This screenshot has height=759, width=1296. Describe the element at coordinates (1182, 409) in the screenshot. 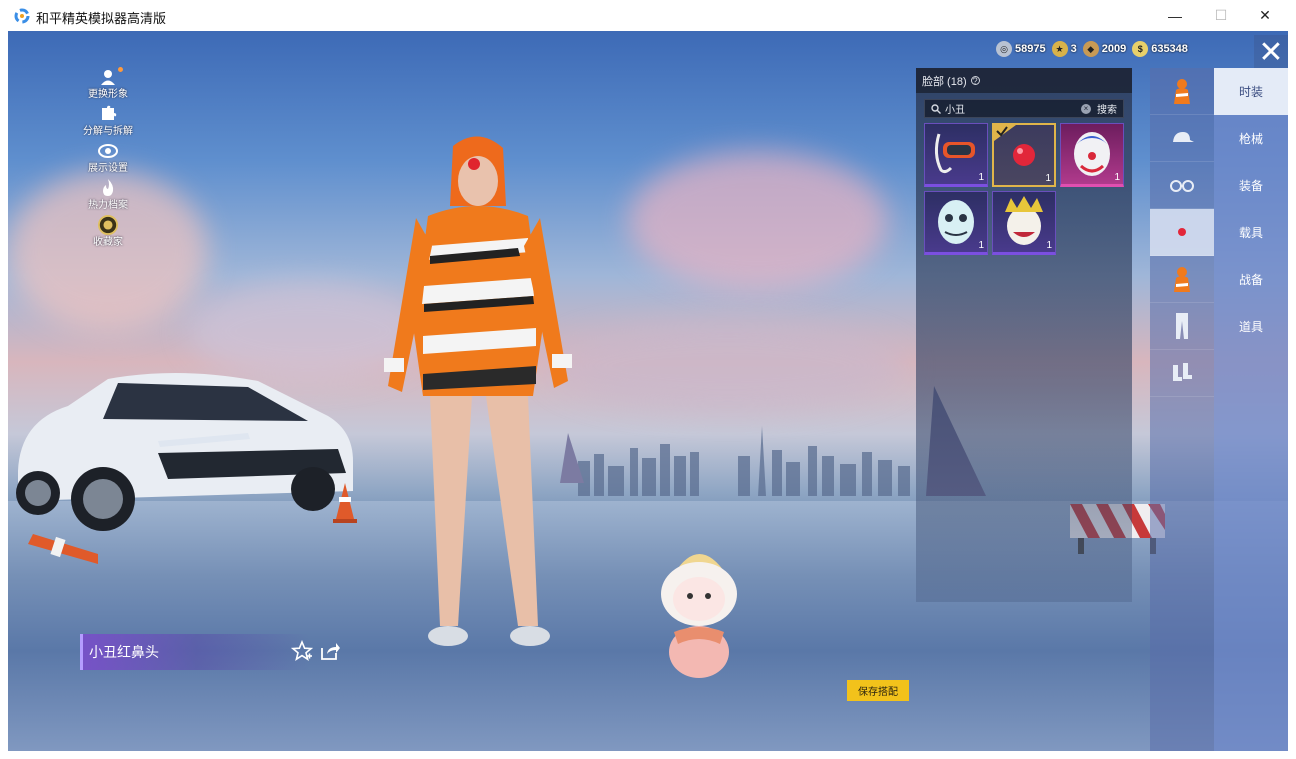

I see `category-icon-strip` at that location.